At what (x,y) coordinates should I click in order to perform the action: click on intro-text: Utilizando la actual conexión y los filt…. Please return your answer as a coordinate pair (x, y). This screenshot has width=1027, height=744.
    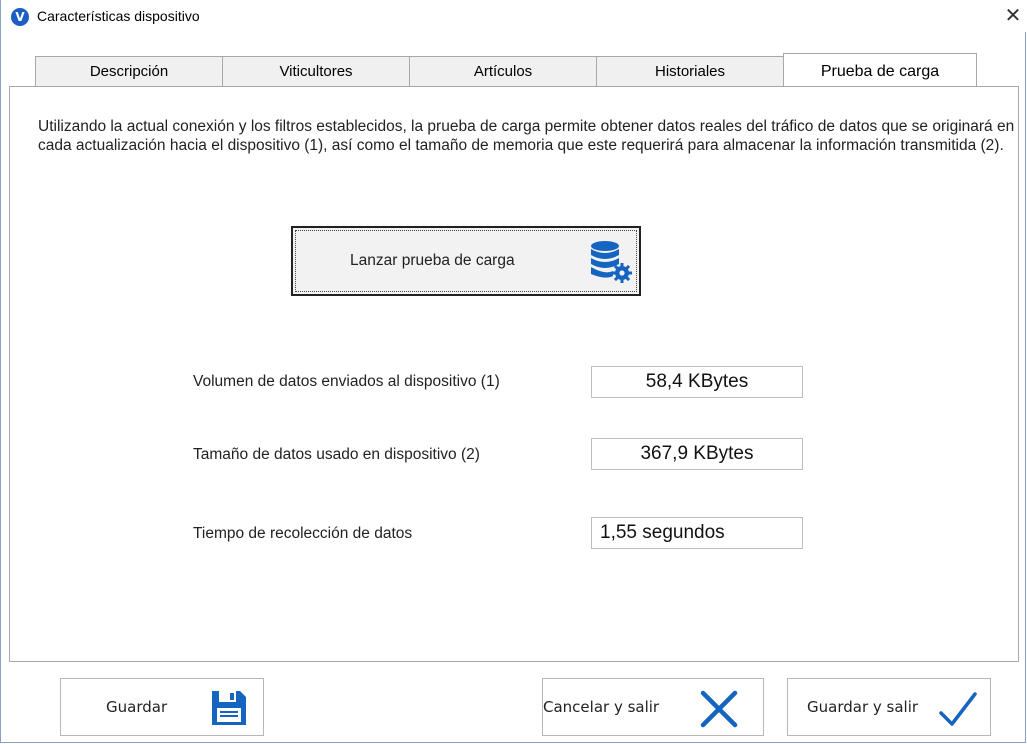
    Looking at the image, I should click on (526, 136).